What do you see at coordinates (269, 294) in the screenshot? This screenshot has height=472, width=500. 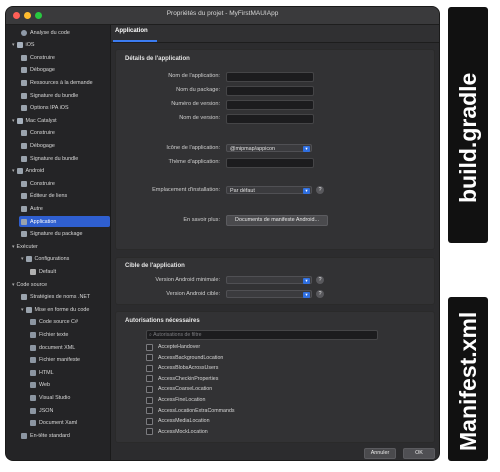 I see `target-version-select: ▾` at bounding box center [269, 294].